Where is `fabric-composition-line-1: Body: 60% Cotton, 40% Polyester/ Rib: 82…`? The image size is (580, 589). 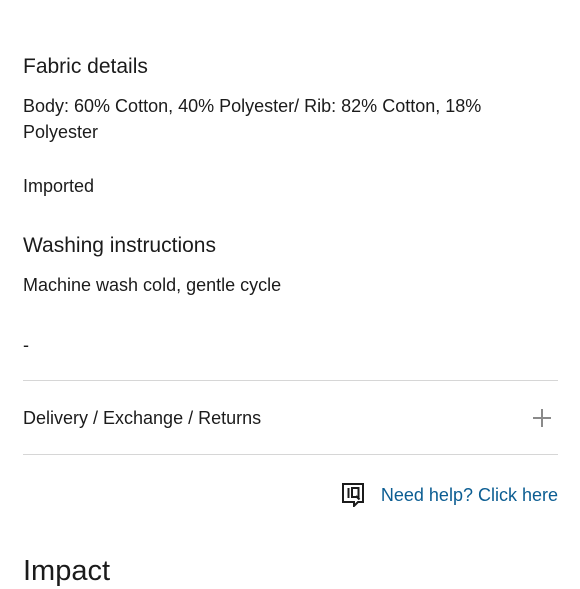 fabric-composition-line-1: Body: 60% Cotton, 40% Polyester/ Rib: 82… is located at coordinates (252, 106).